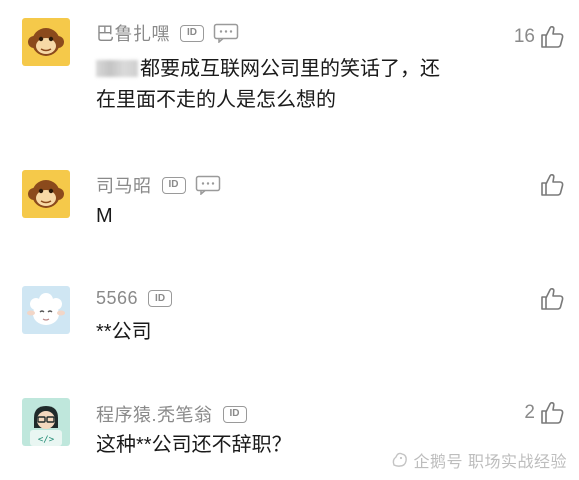 The image size is (579, 480). Describe the element at coordinates (290, 69) in the screenshot. I see `comment-text-content: 都要成互联网公司里的笑话了，还` at that location.